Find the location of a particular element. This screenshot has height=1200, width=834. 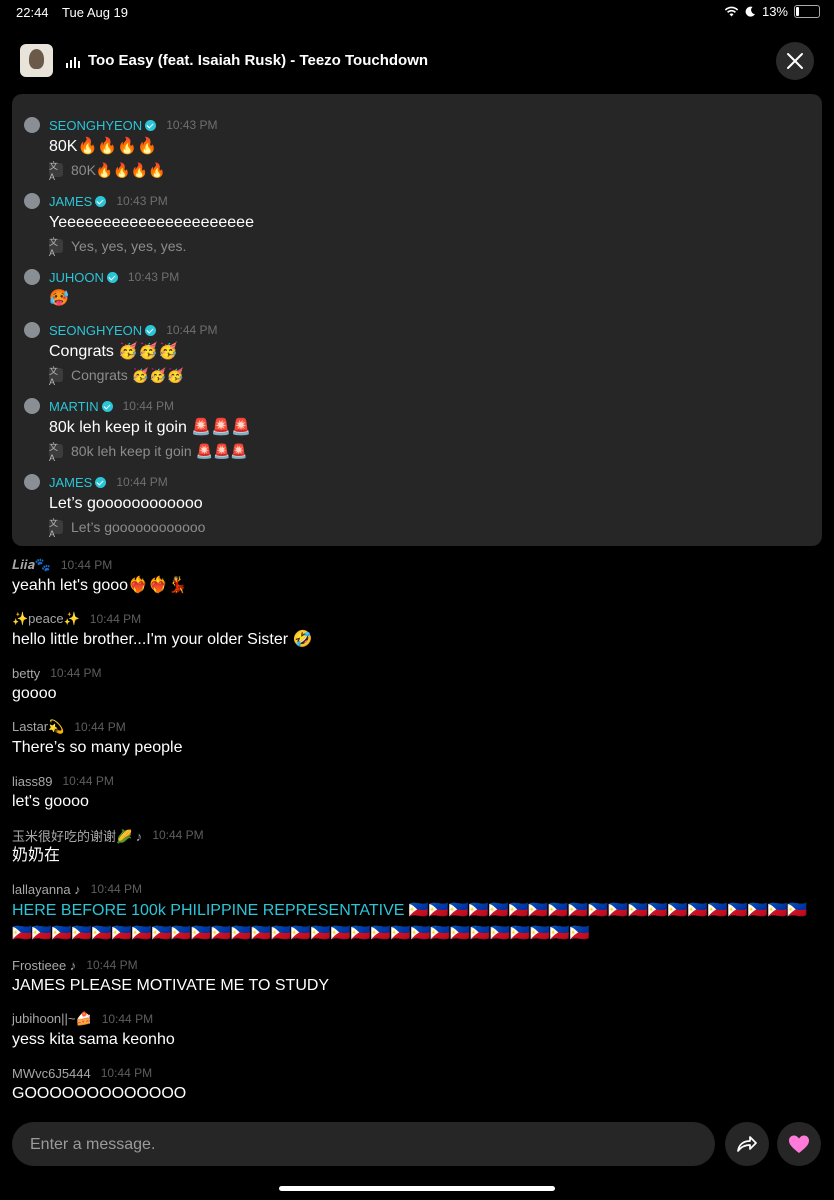

message-translation: 80K🔥🔥🔥🔥 is located at coordinates (118, 169).